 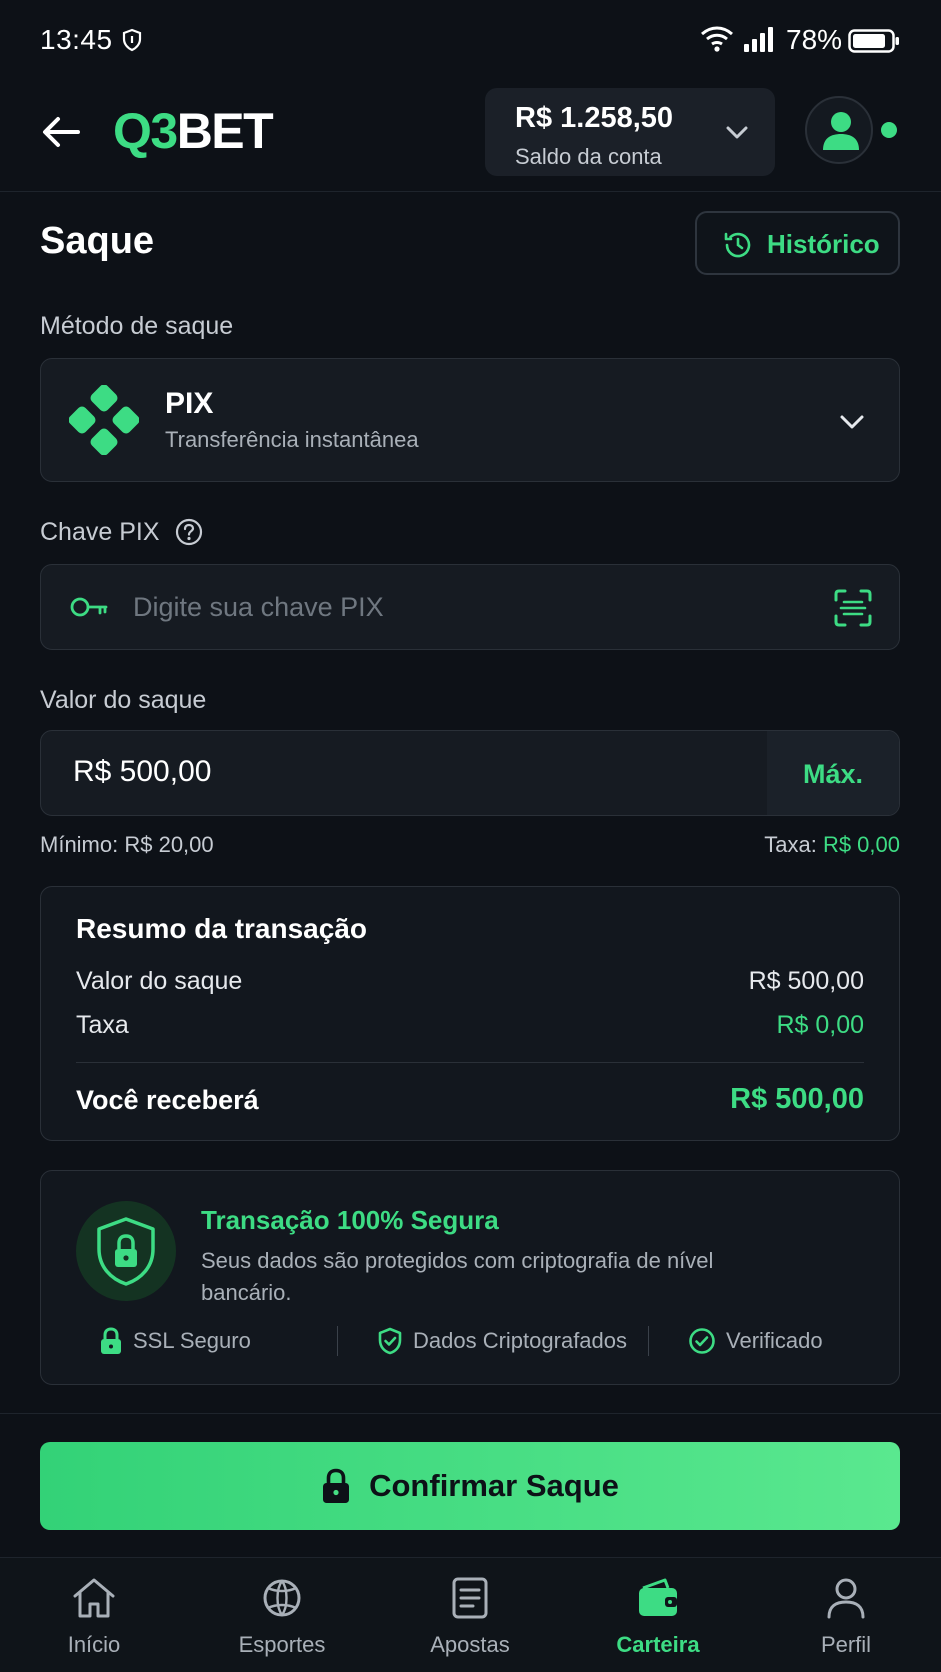 I want to click on method-label: Método de saque, so click(x=137, y=326).